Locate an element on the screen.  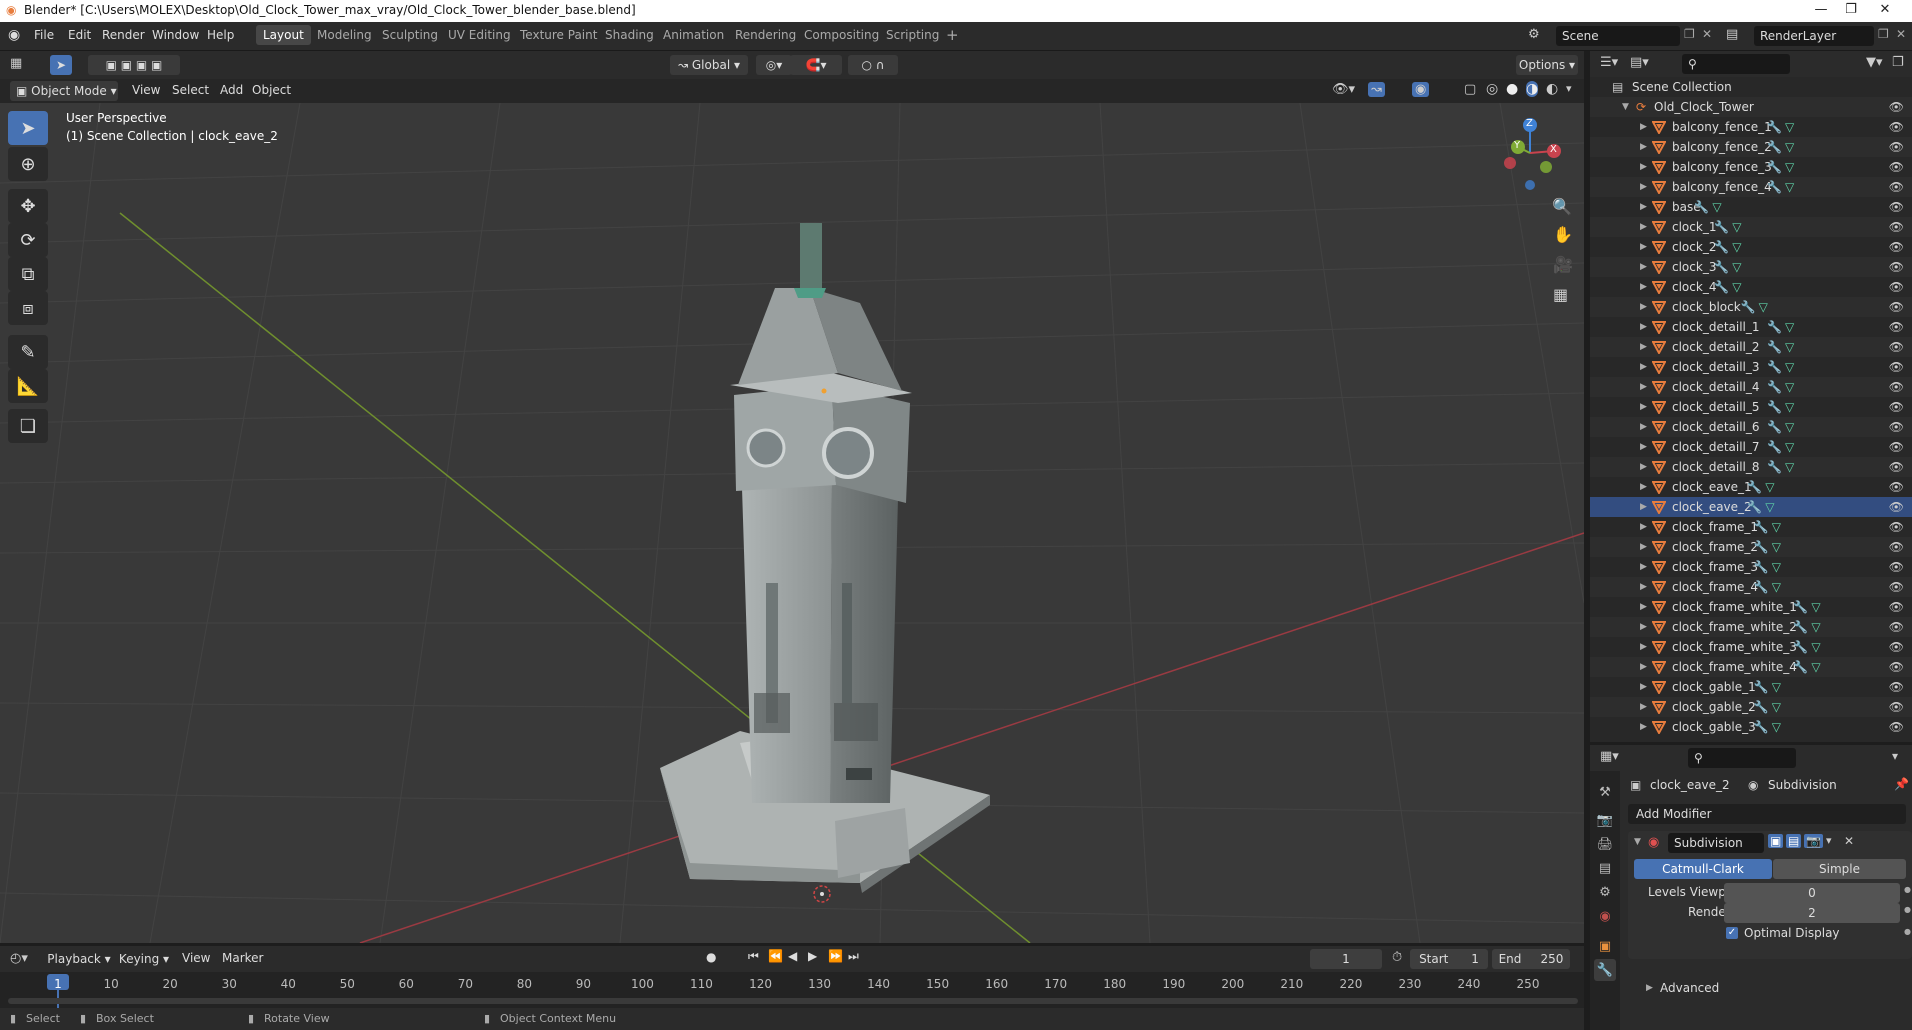
render-layer-icon: ▤ is located at coordinates (1732, 34).